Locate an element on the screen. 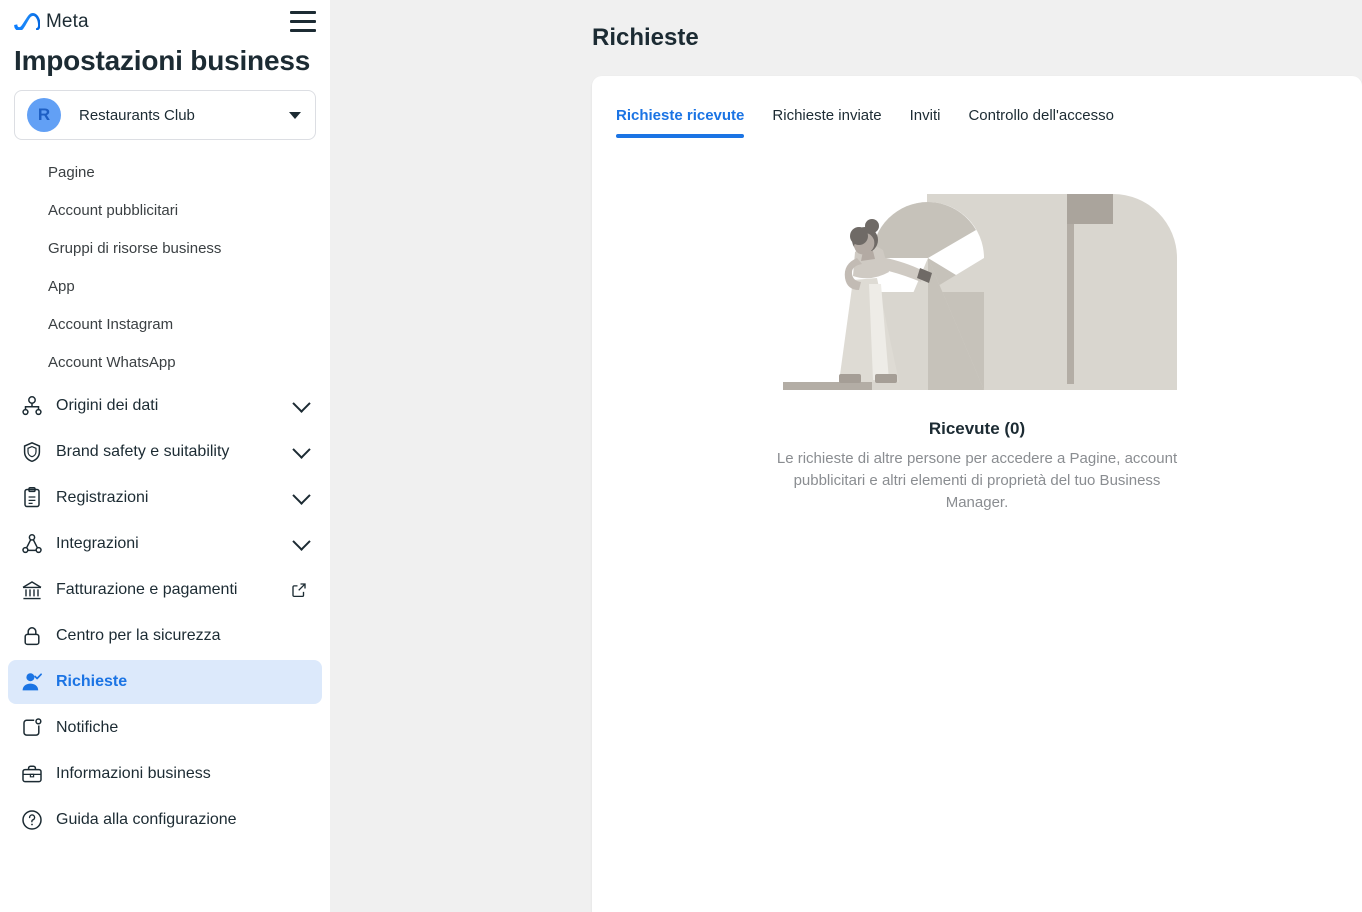  avatar: R is located at coordinates (44, 115).